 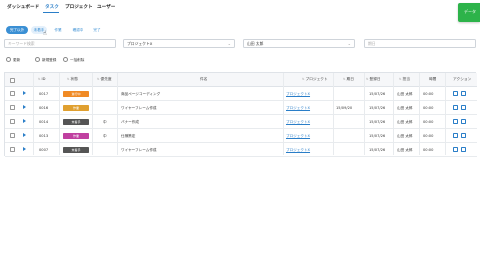 What do you see at coordinates (97, 30) in the screenshot?
I see `filter-pill-done: 完了` at bounding box center [97, 30].